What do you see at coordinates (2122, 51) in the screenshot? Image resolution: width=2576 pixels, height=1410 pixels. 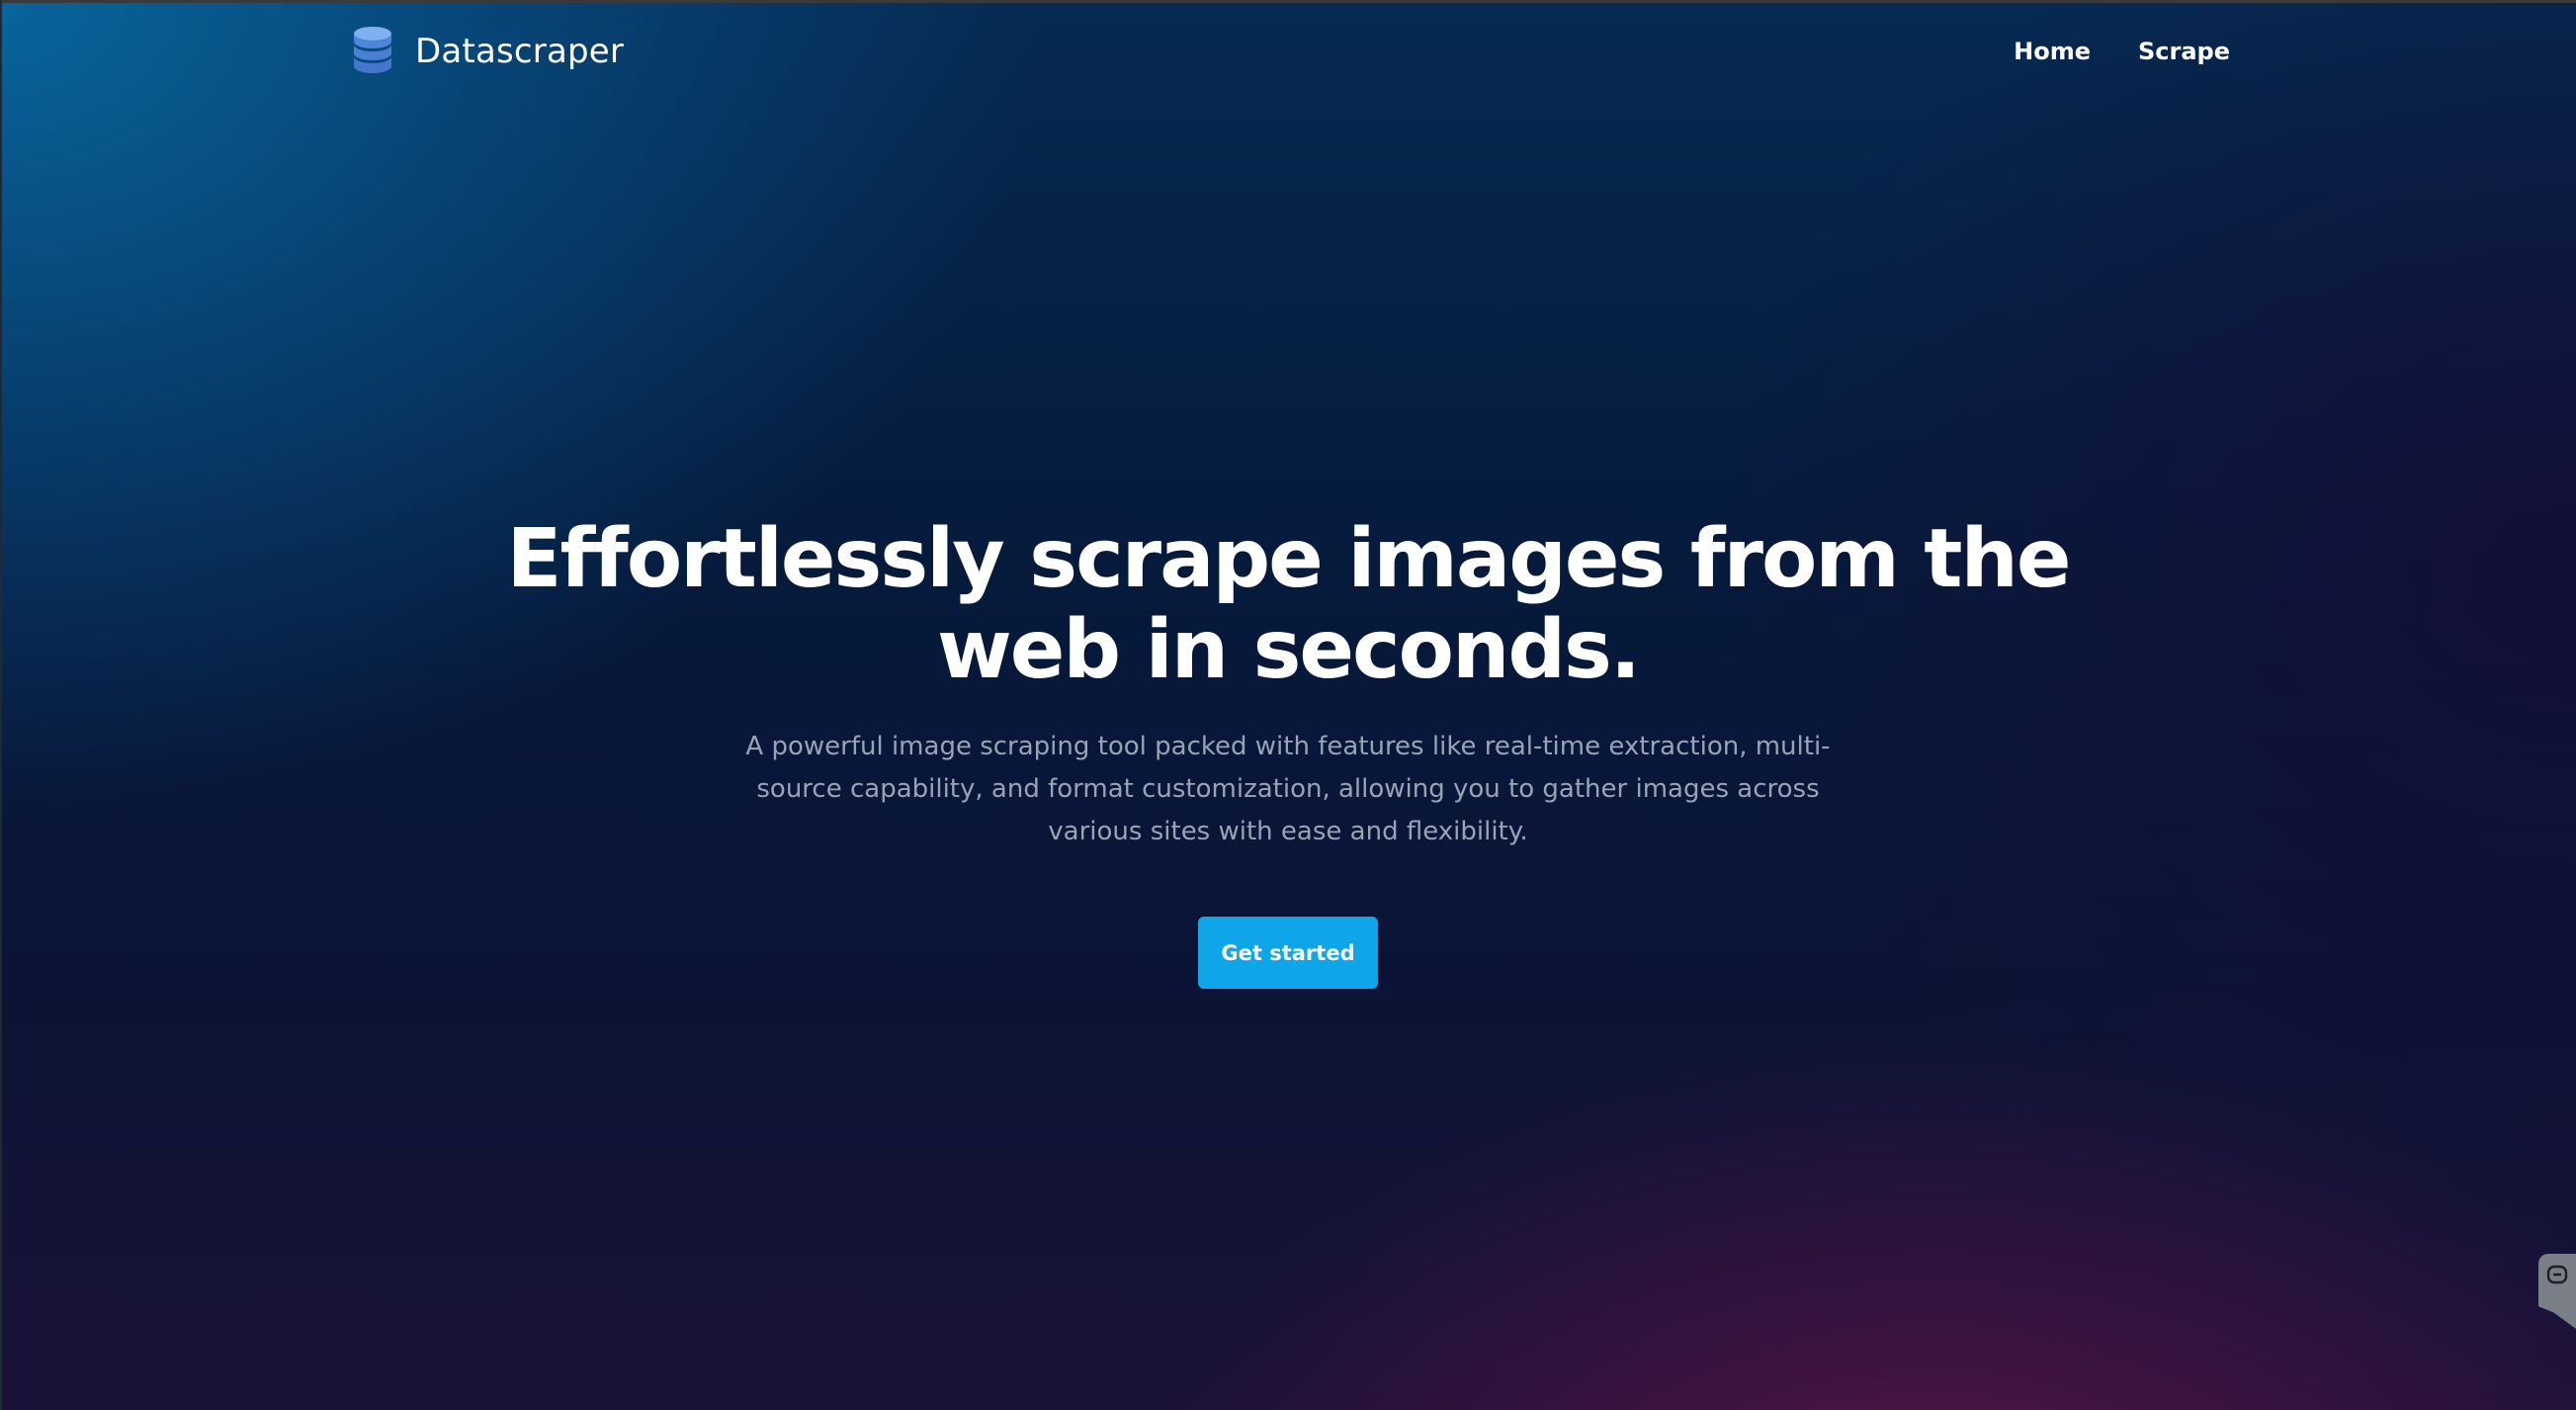 I see `main-nav: Home Scrape` at bounding box center [2122, 51].